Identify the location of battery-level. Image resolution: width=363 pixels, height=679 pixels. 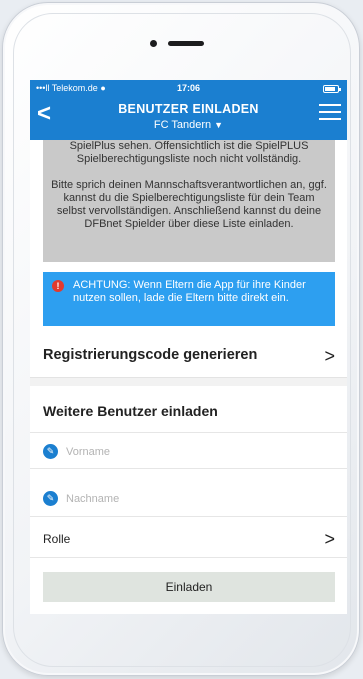
(330, 89).